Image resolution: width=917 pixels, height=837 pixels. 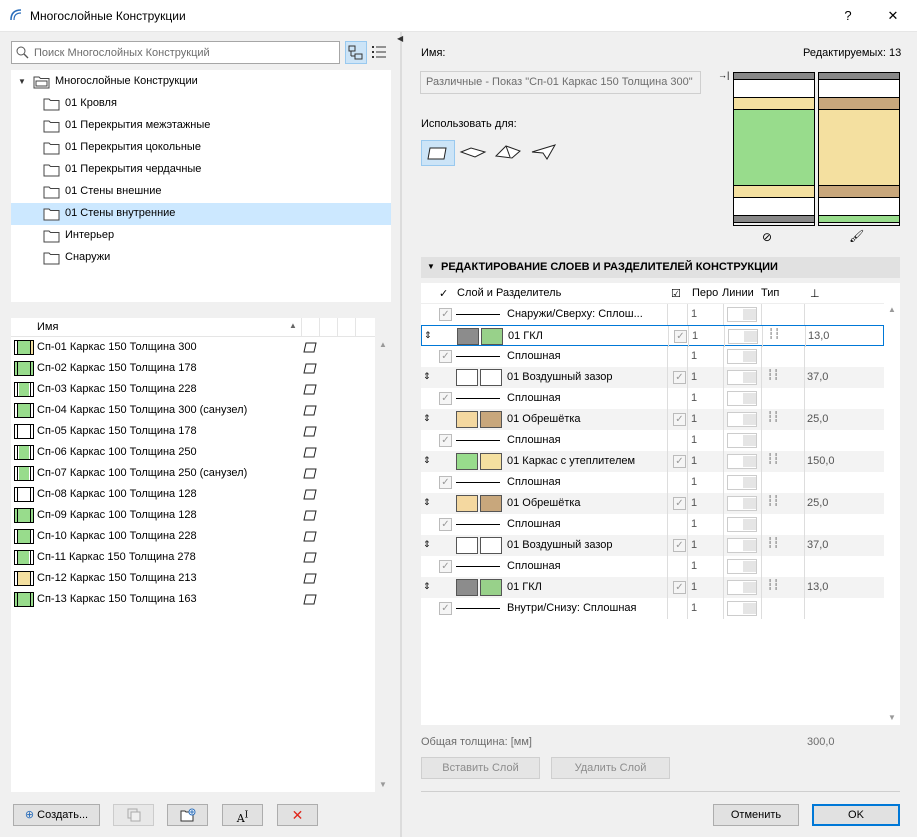 What do you see at coordinates (133, 815) in the screenshot?
I see `duplicate-button` at bounding box center [133, 815].